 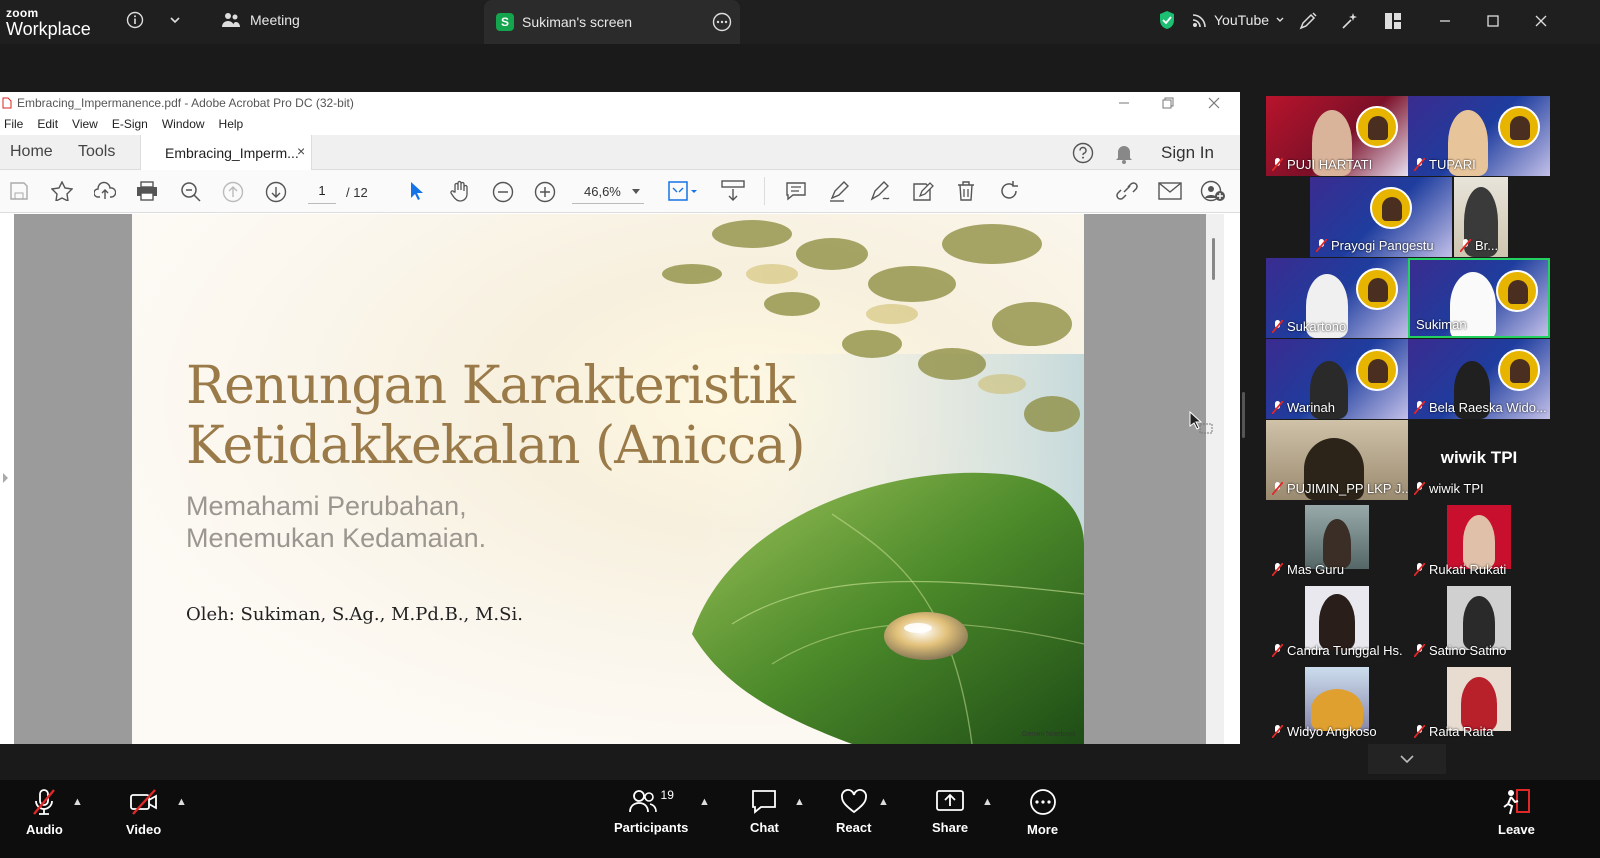 What do you see at coordinates (722, 22) in the screenshot?
I see `more-options-icon` at bounding box center [722, 22].